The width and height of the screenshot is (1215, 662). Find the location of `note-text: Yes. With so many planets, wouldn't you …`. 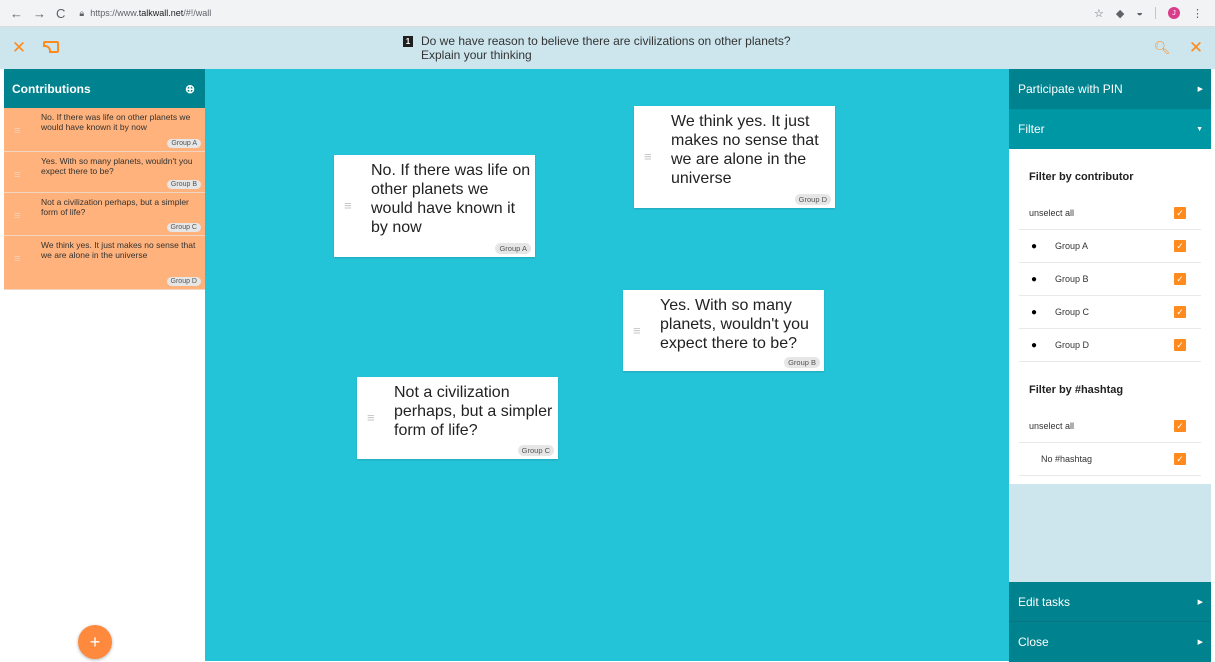

note-text: Yes. With so many planets, wouldn't you … is located at coordinates (734, 324).